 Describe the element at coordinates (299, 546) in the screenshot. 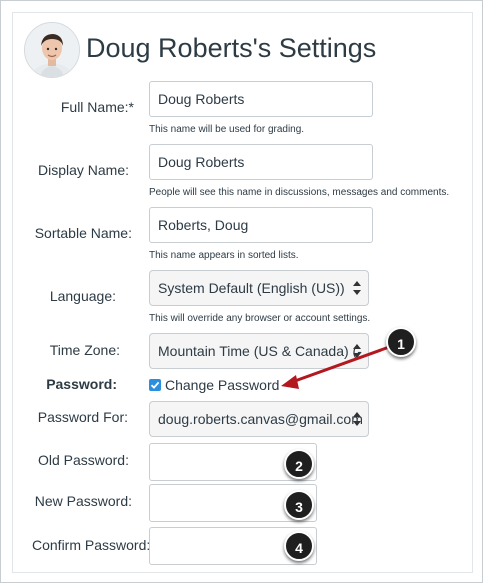

I see `callout-badge-4: 4` at that location.